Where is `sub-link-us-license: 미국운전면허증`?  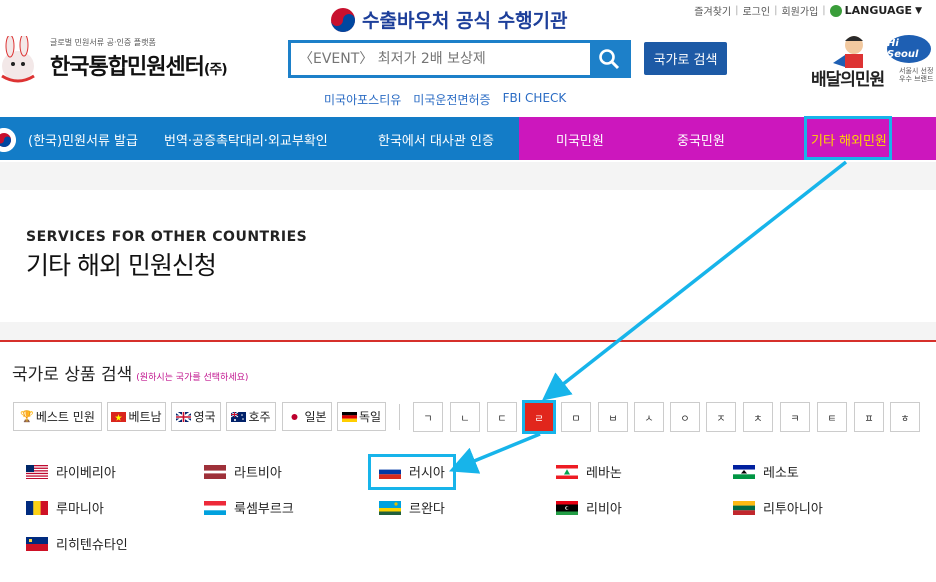 sub-link-us-license: 미국운전면허증 is located at coordinates (451, 99).